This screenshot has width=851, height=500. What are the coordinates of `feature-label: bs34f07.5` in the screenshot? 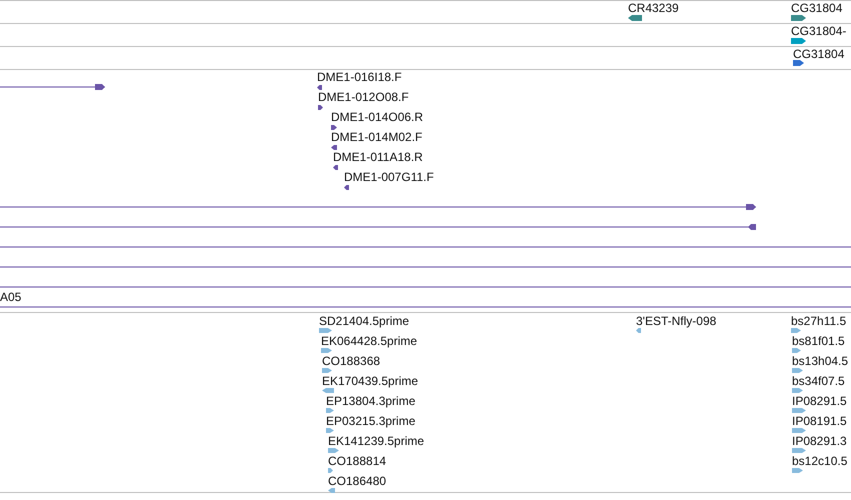 It's located at (818, 381).